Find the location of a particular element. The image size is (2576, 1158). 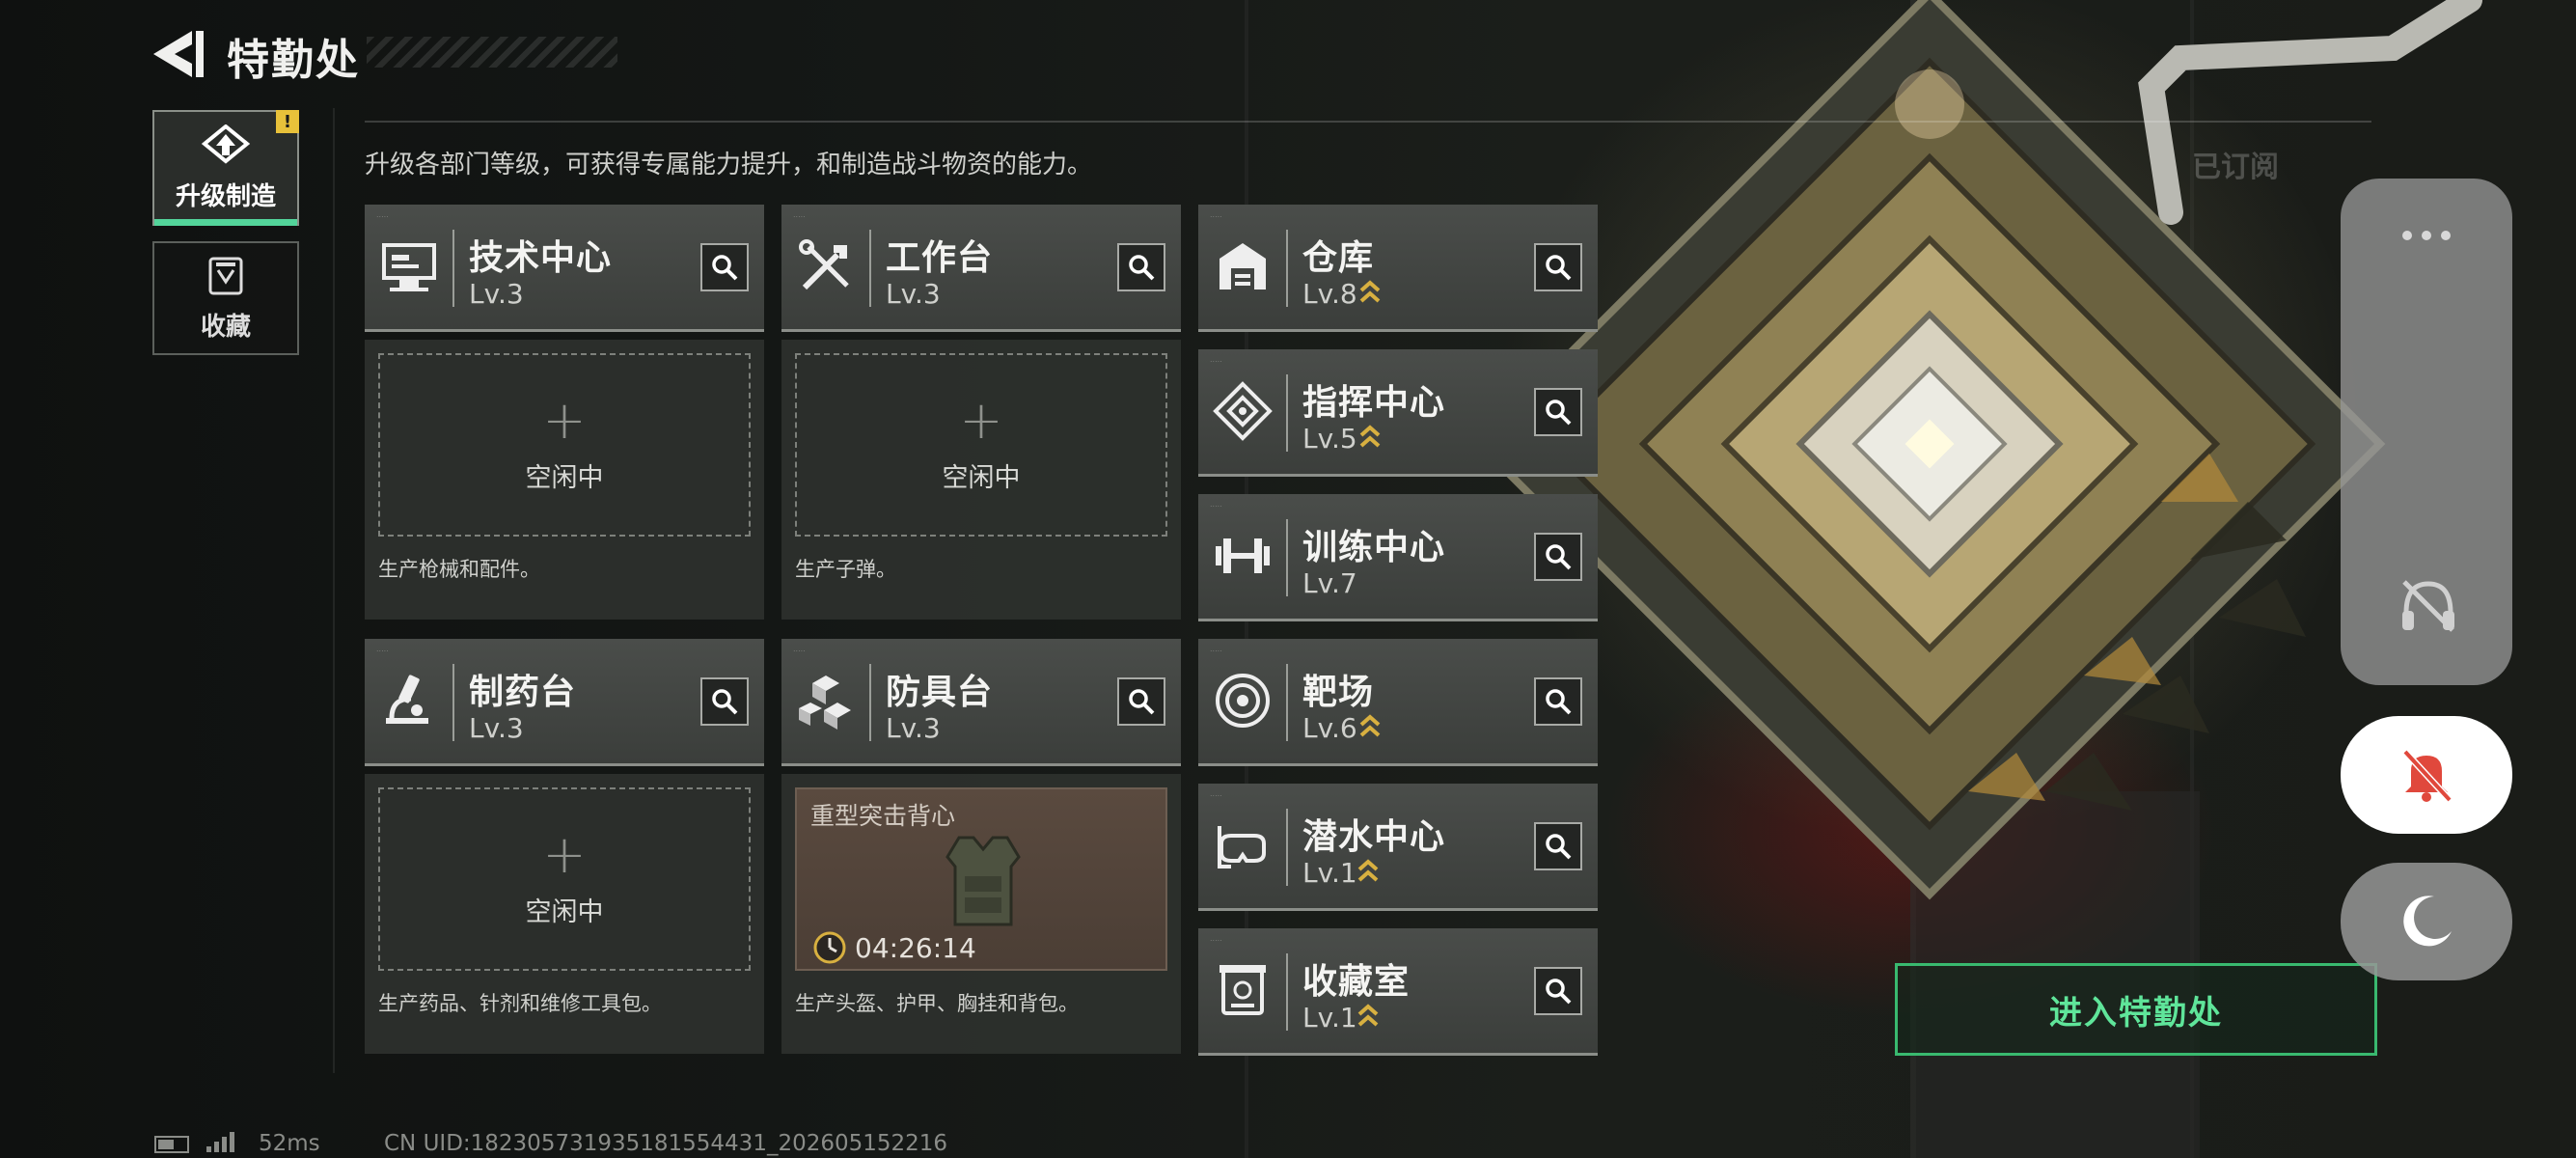

mute-notifications-button is located at coordinates (2427, 775).